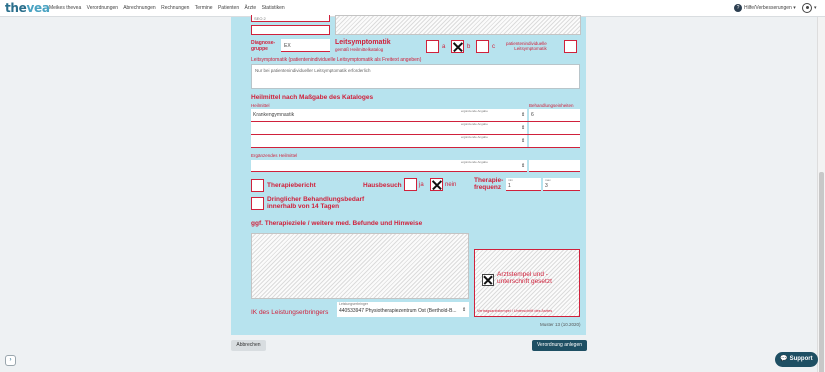 The height and width of the screenshot is (372, 825). What do you see at coordinates (444, 47) in the screenshot?
I see `option-a-label: a` at bounding box center [444, 47].